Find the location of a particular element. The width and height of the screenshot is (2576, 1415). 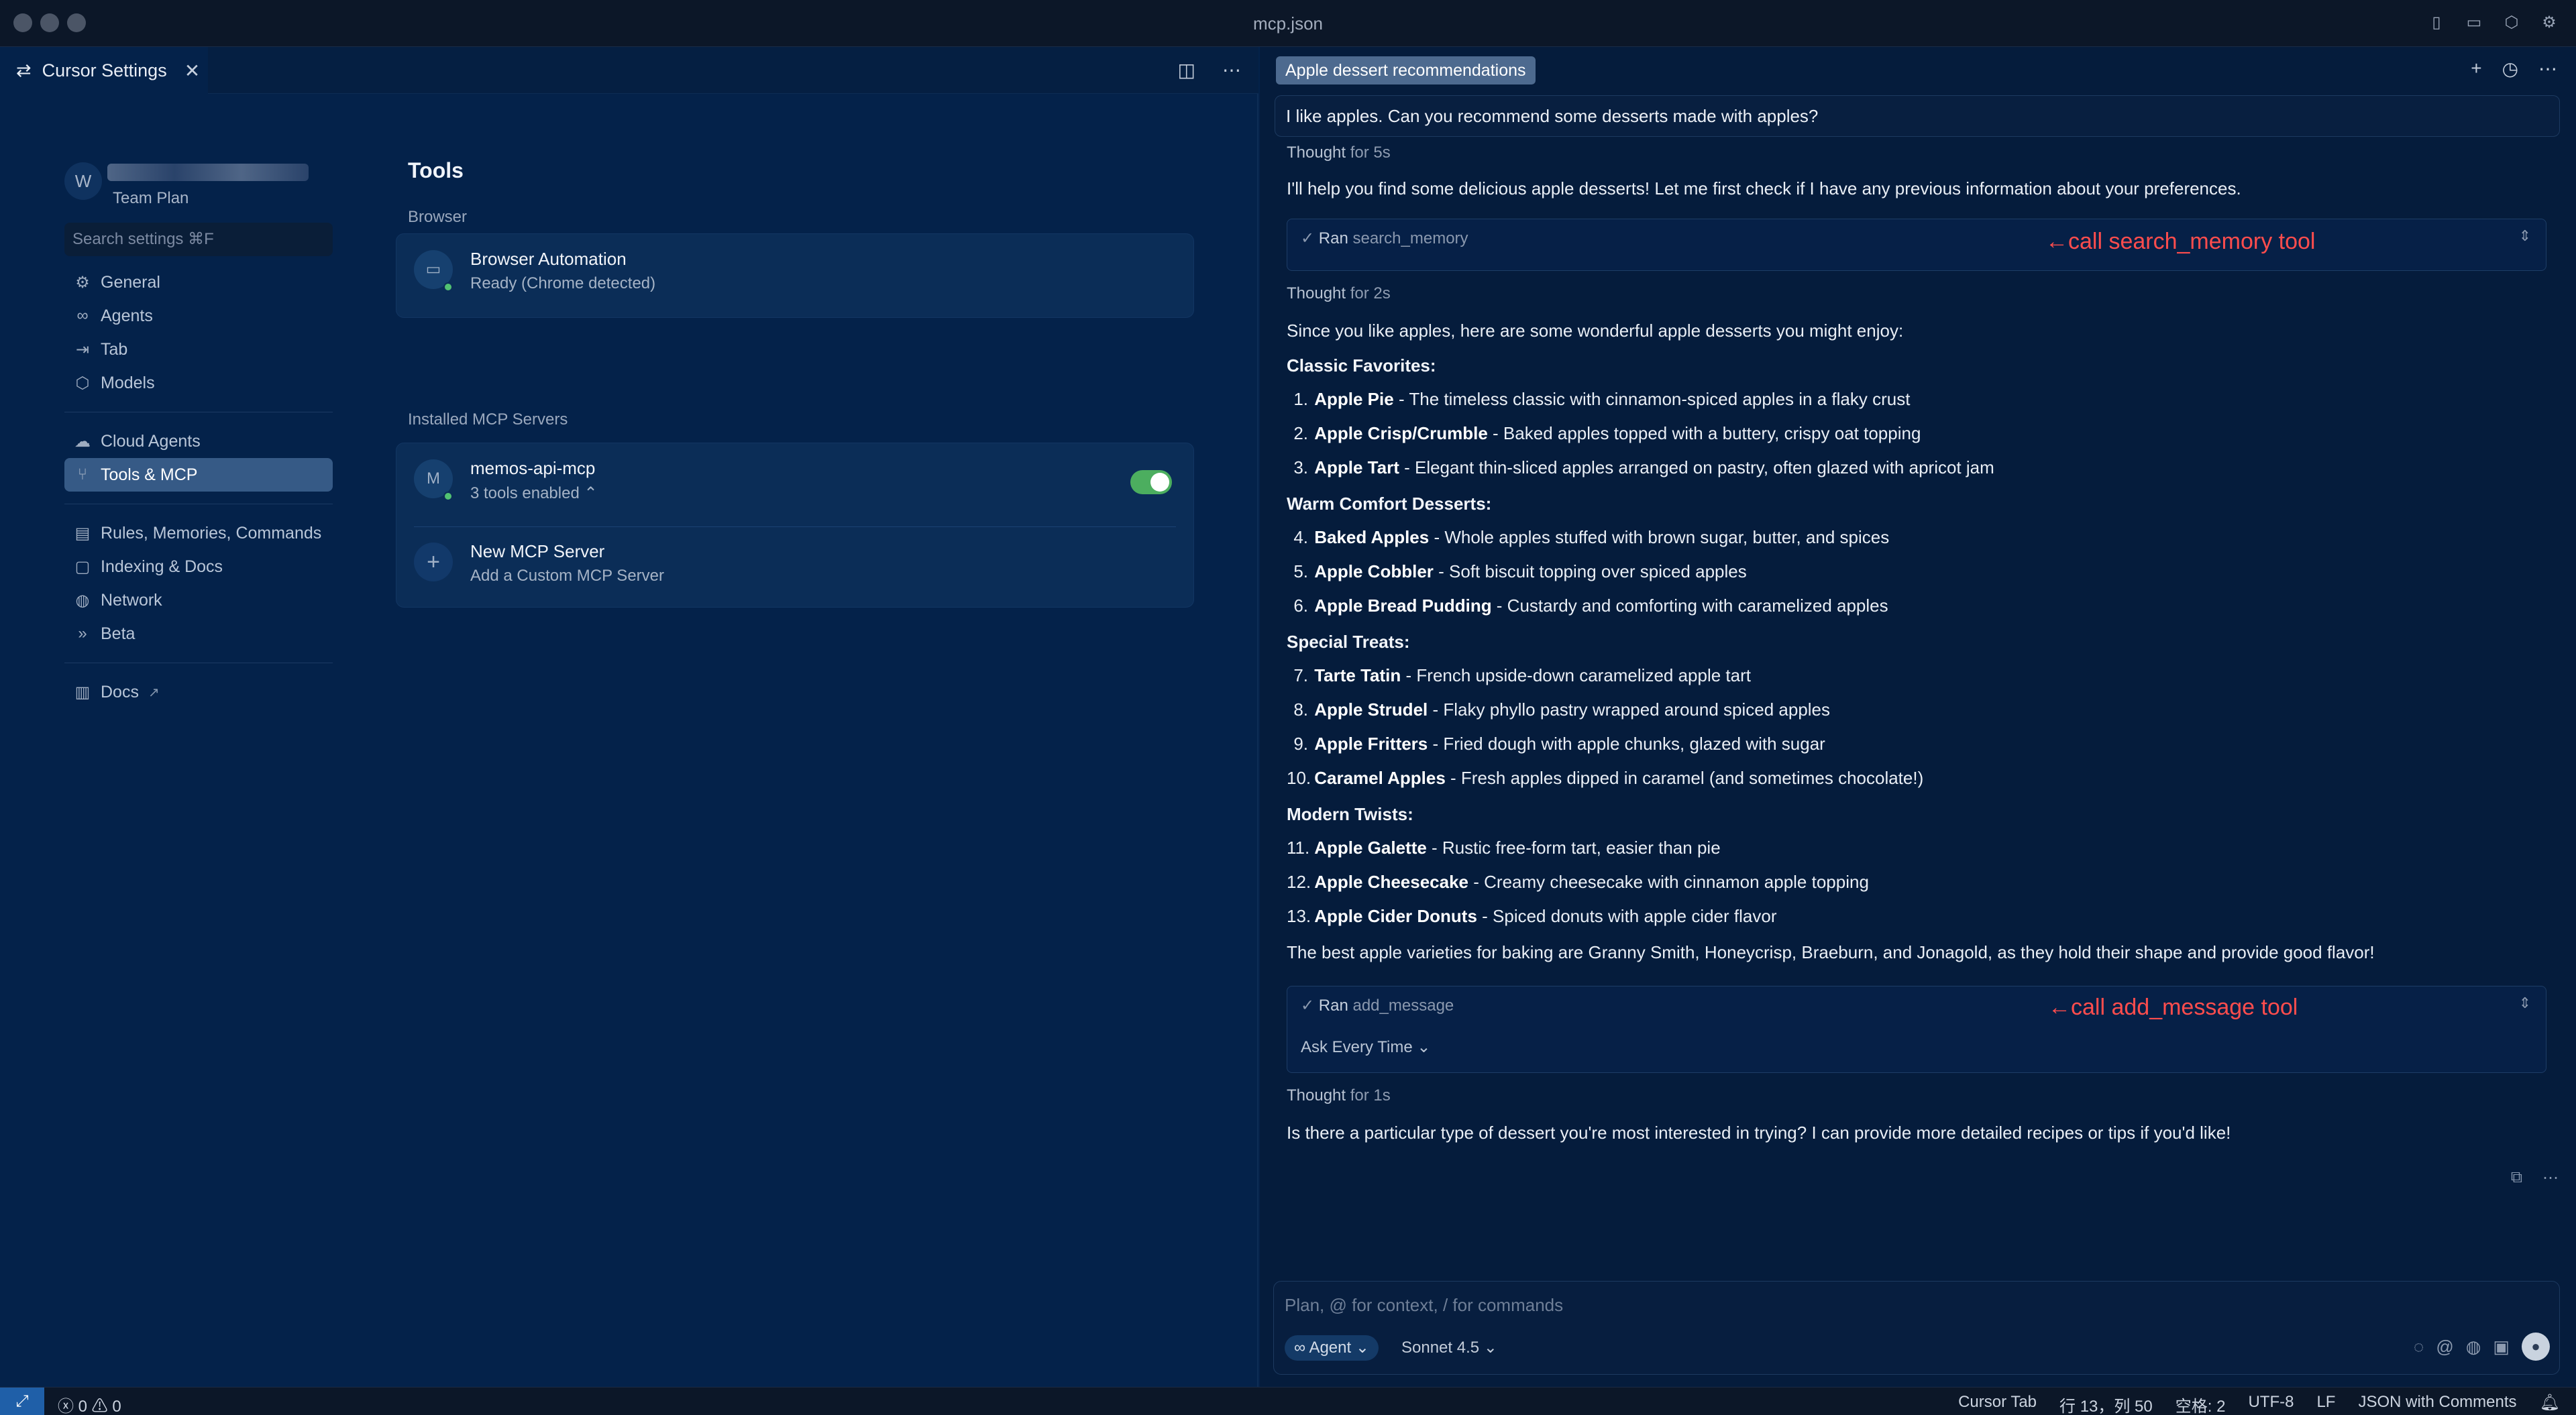

toggle-panel-icon: ▭ is located at coordinates (2474, 23).